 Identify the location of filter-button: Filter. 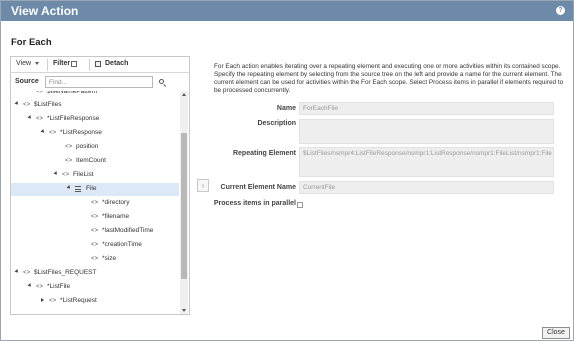
(61, 63).